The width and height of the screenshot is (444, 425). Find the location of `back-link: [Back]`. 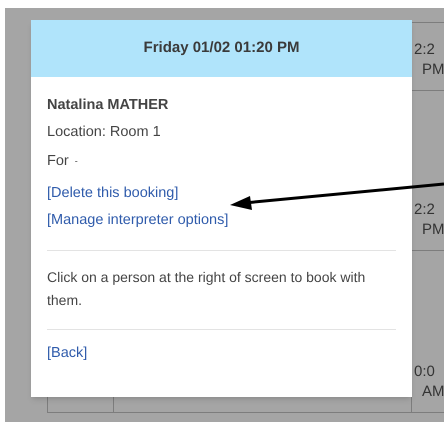

back-link: [Back] is located at coordinates (67, 353).